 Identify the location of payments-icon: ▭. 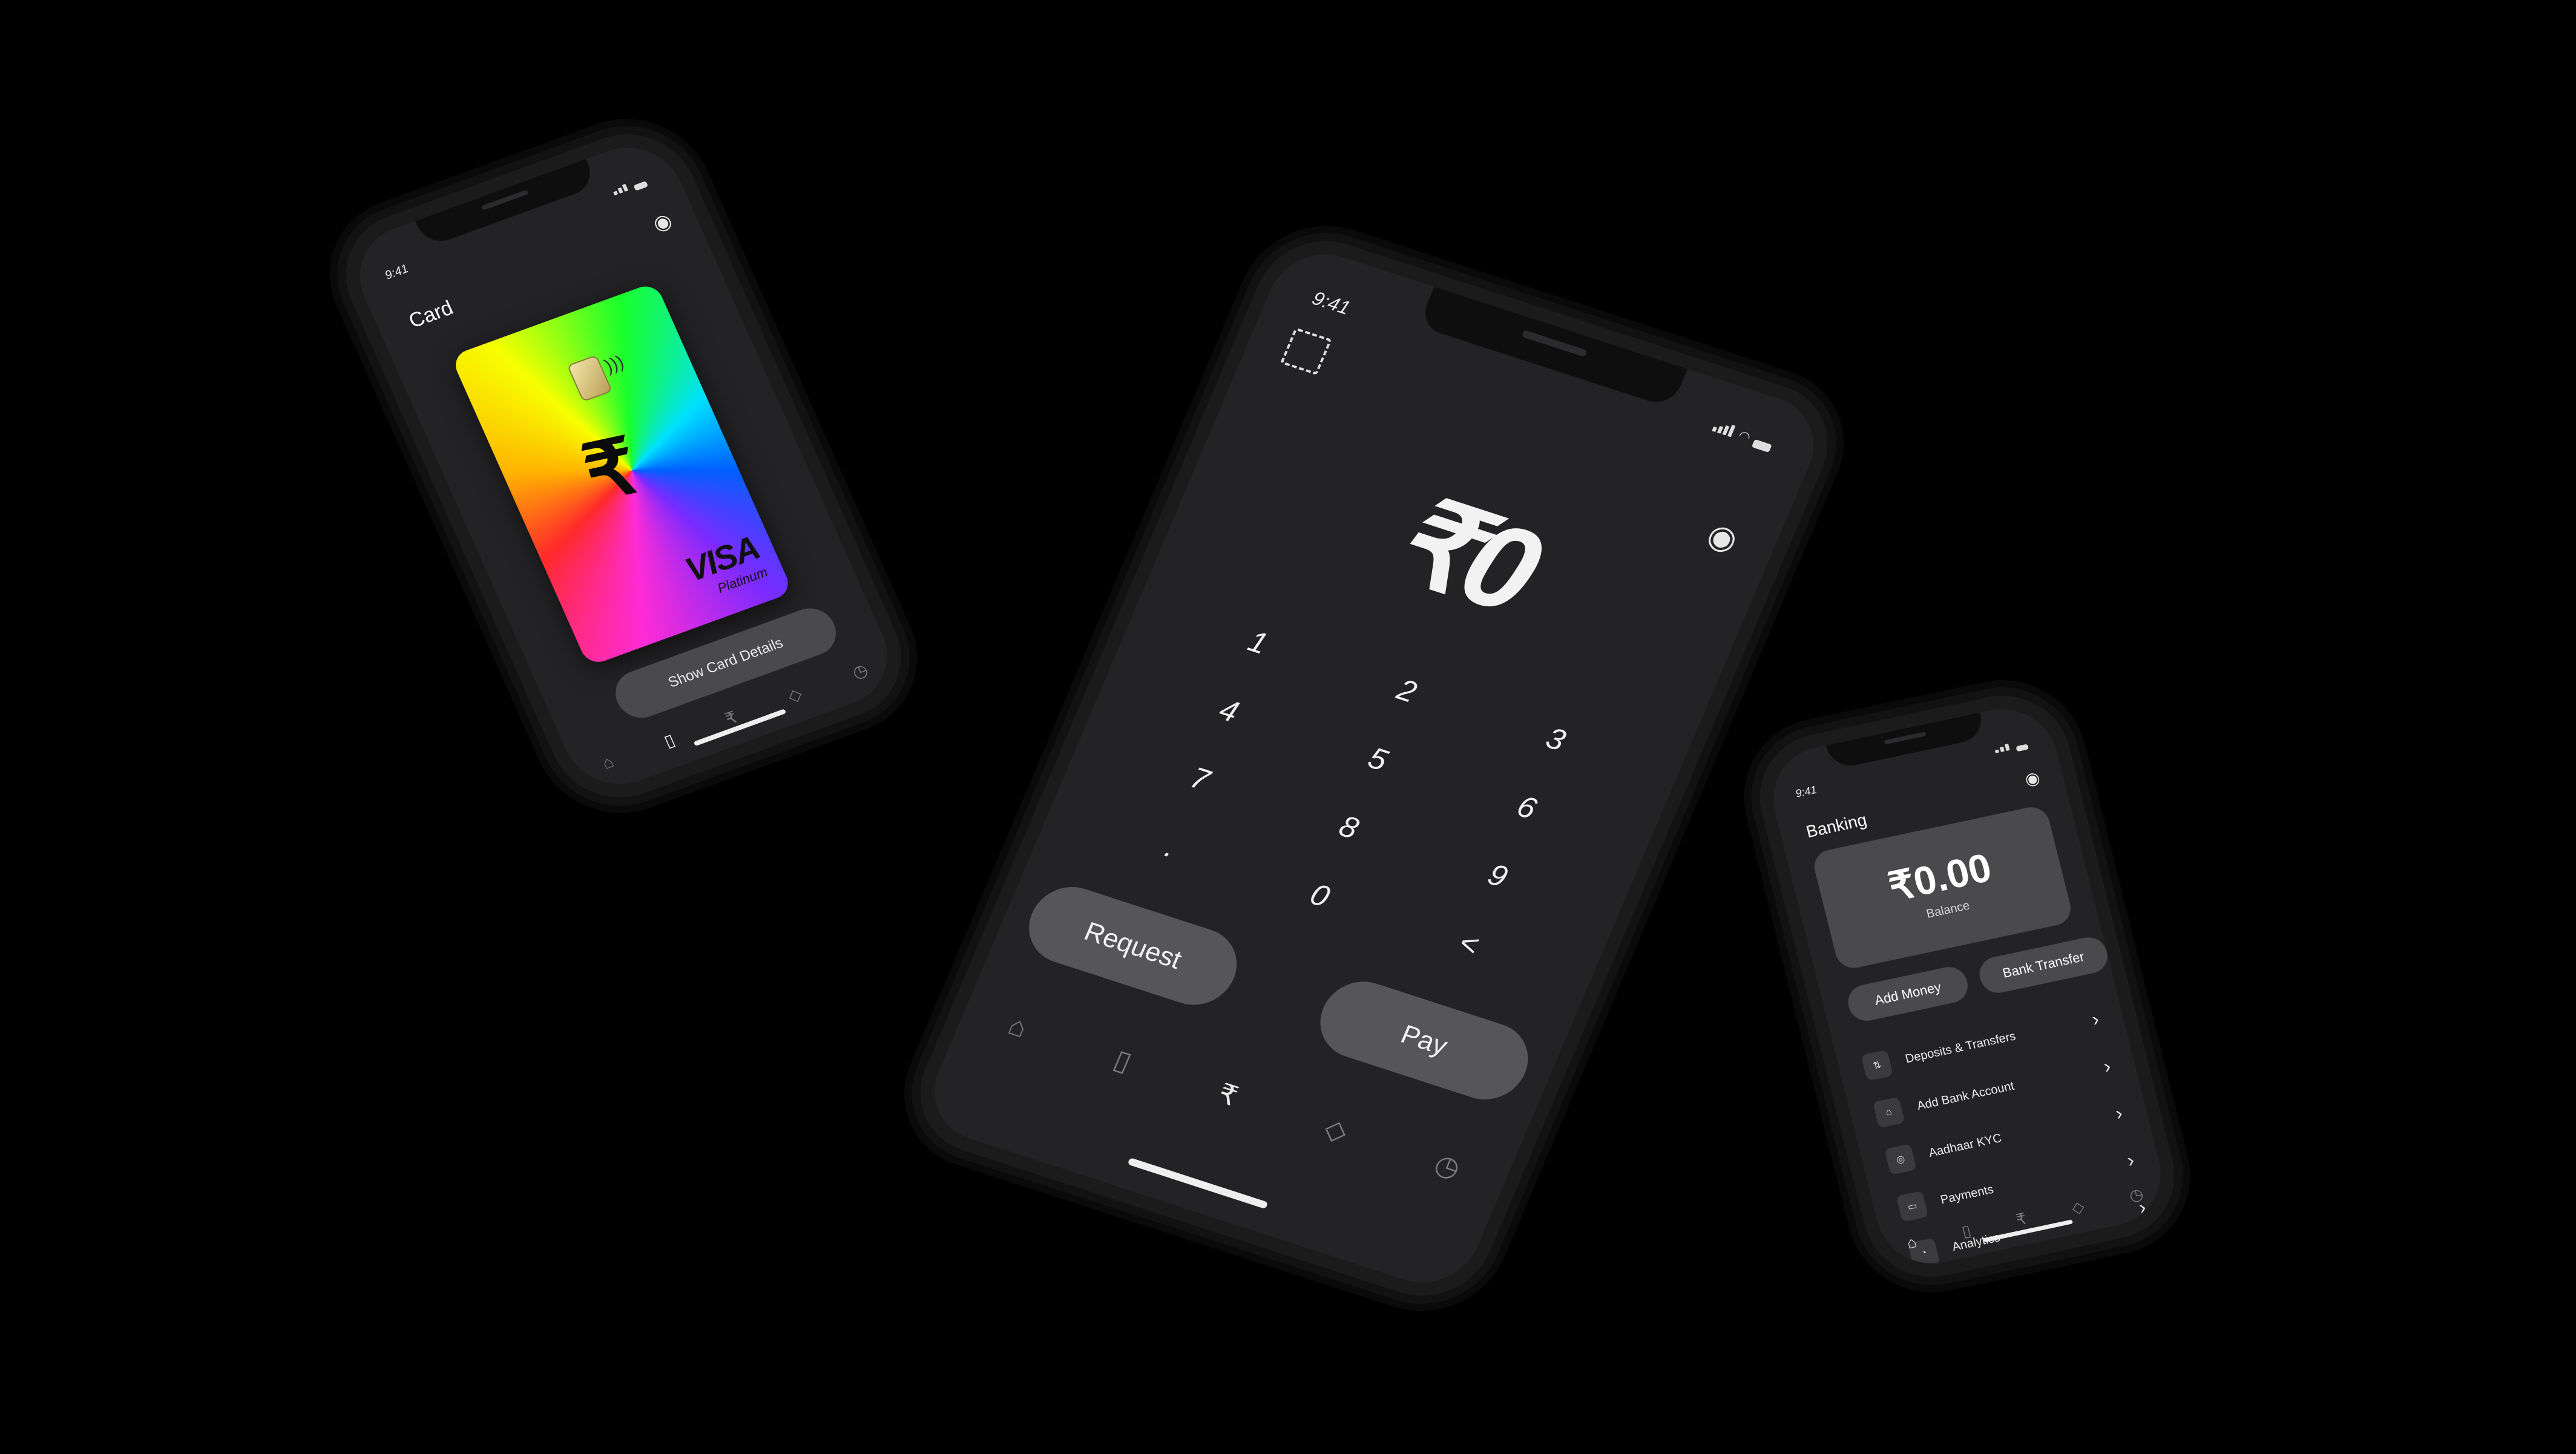
(1912, 1206).